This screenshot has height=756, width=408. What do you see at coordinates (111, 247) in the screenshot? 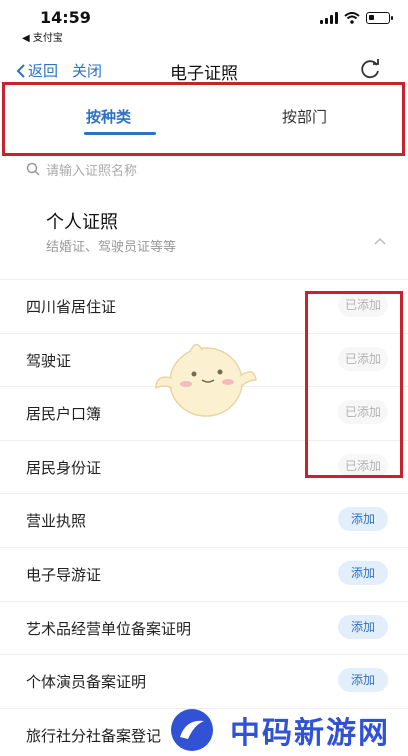
I see `section-subtitle: 结婚证、驾驶员证等等` at bounding box center [111, 247].